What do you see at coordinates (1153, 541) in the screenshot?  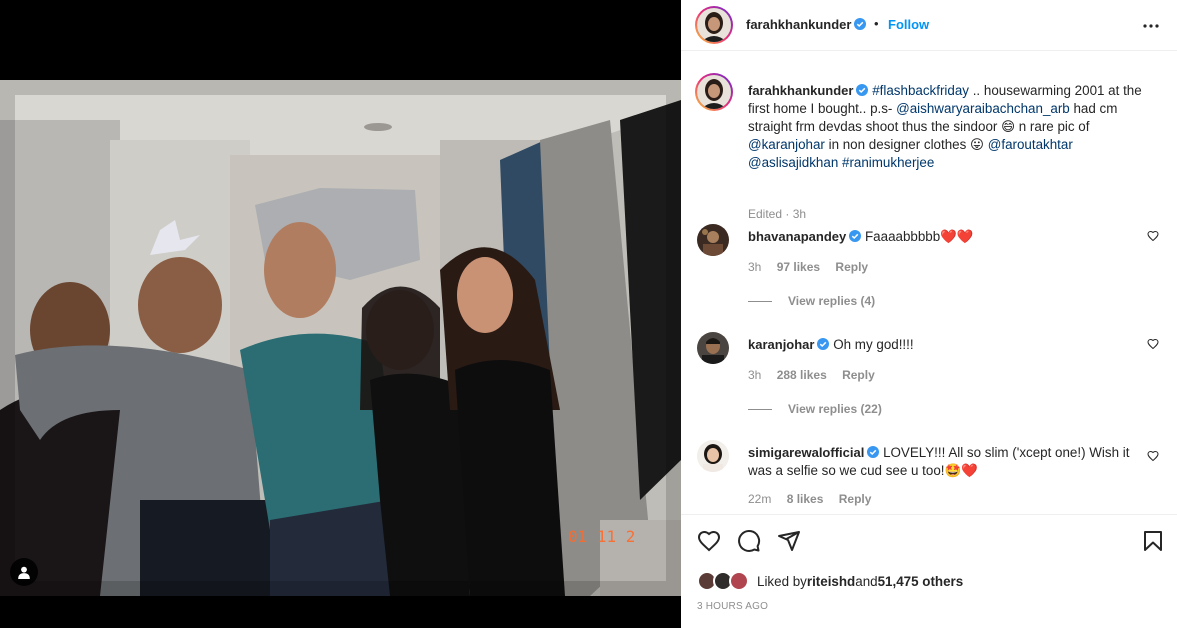 I see `save-bookmark-icon` at bounding box center [1153, 541].